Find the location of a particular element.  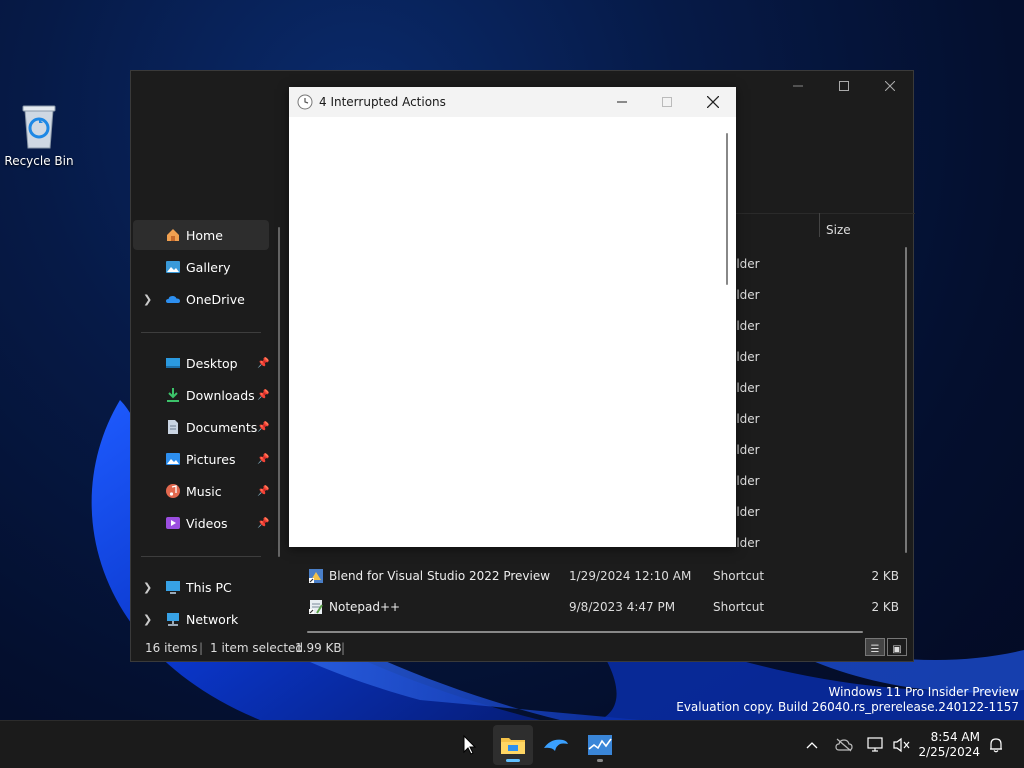

videos-icon is located at coordinates (173, 523).